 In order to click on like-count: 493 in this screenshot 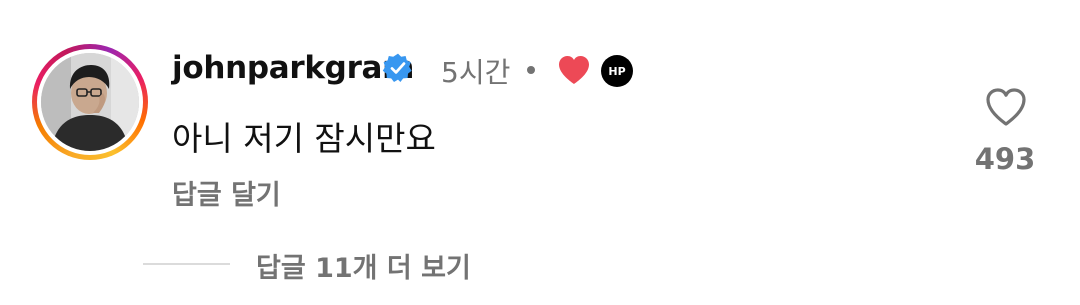, I will do `click(1005, 159)`.